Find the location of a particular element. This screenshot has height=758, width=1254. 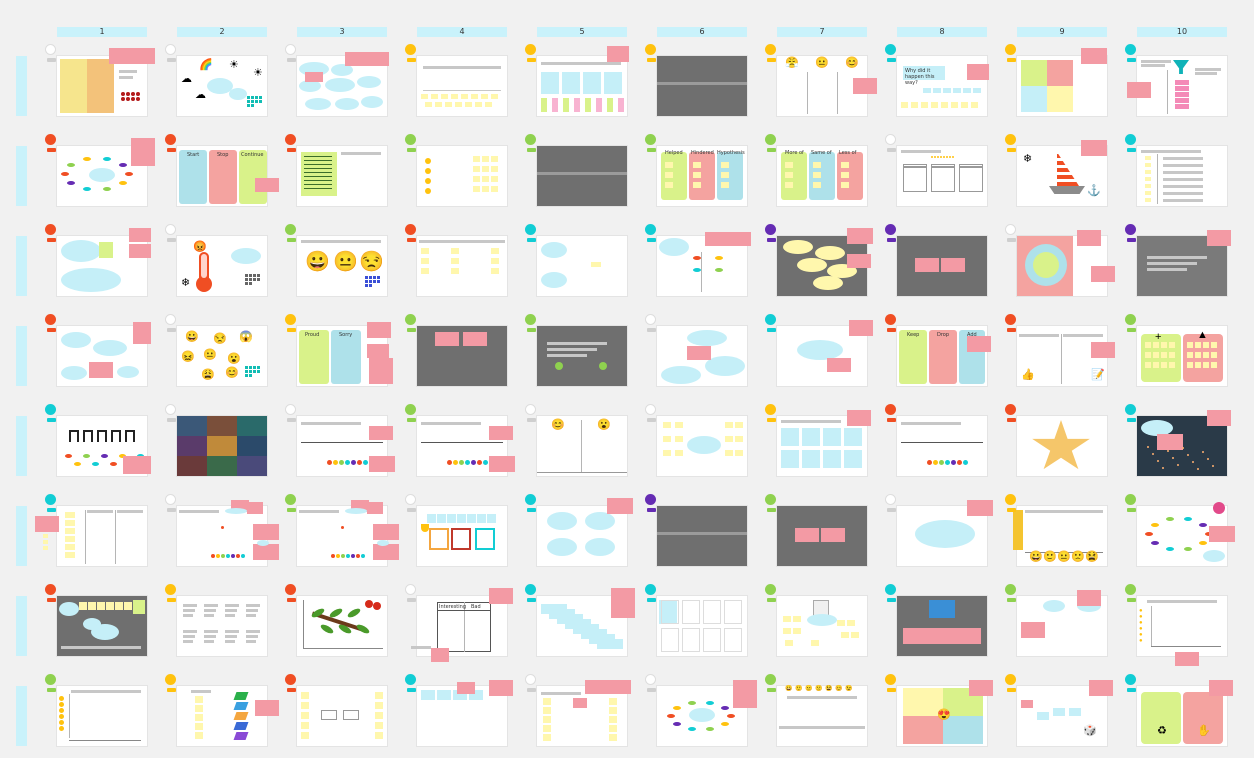

template-frame-r1c9 is located at coordinates (1062, 82).